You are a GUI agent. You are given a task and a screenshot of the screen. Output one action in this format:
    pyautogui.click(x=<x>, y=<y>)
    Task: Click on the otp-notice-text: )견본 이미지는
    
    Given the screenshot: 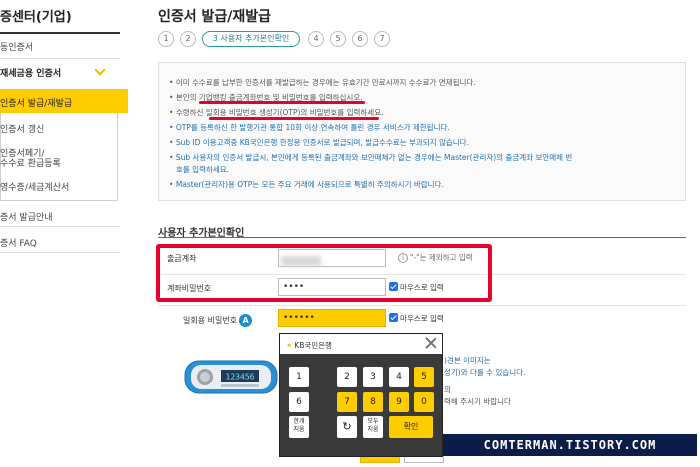 What is the action you would take?
    pyautogui.click(x=467, y=360)
    